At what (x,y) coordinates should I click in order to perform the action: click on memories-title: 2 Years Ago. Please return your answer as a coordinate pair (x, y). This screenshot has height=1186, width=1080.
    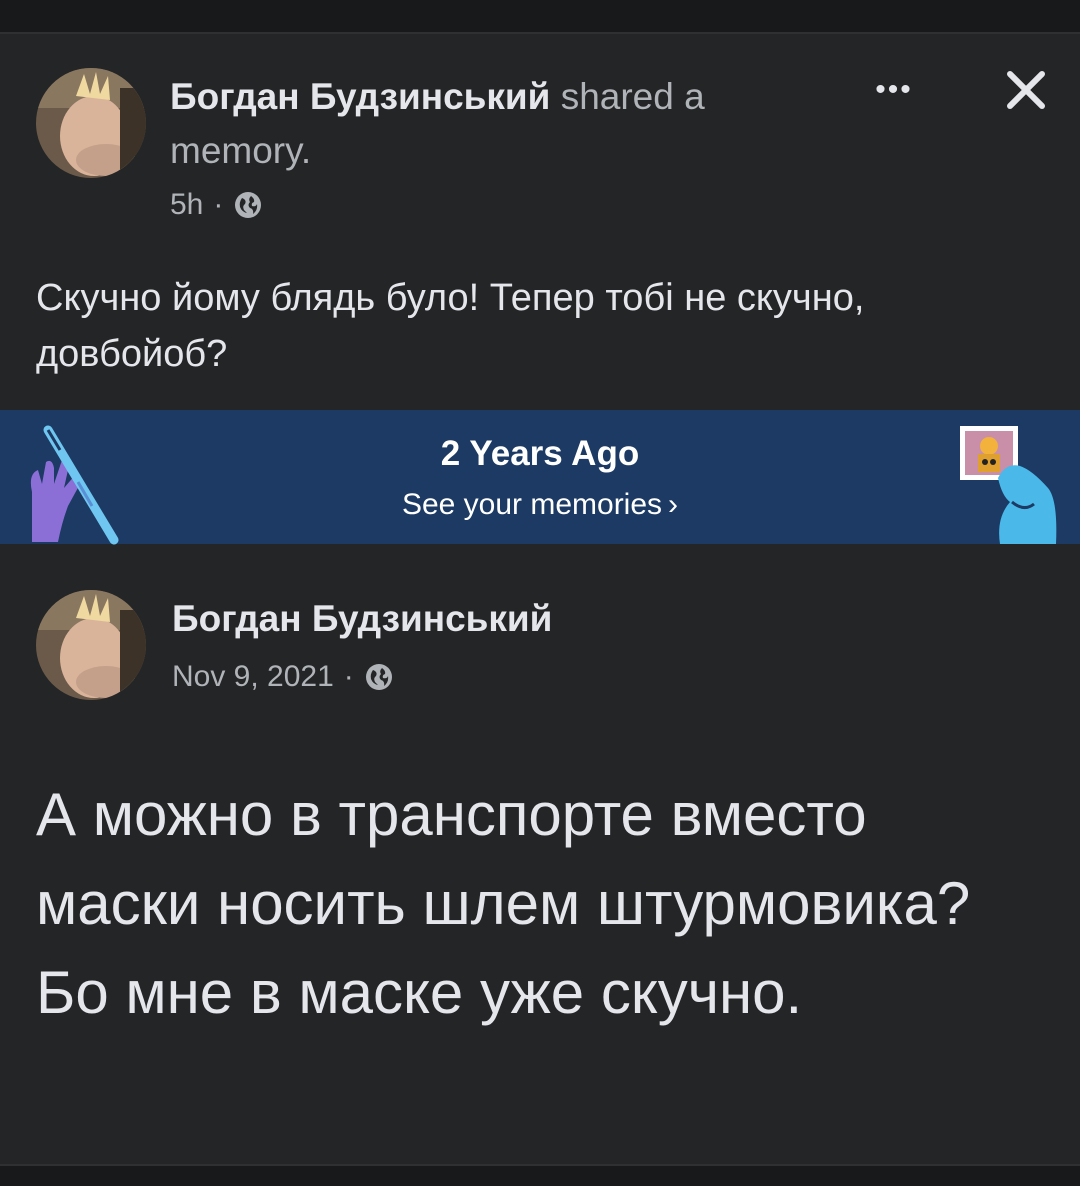
    Looking at the image, I should click on (540, 453).